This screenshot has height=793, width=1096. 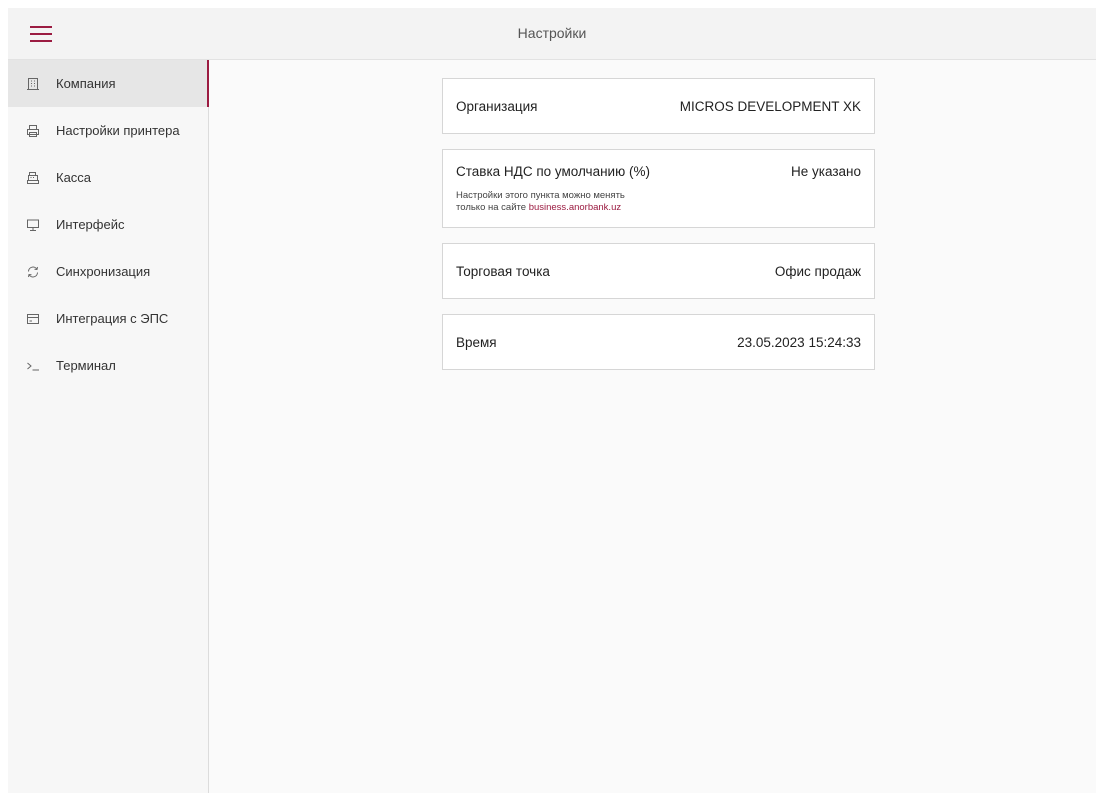 What do you see at coordinates (497, 106) in the screenshot?
I see `organization-label: Организация` at bounding box center [497, 106].